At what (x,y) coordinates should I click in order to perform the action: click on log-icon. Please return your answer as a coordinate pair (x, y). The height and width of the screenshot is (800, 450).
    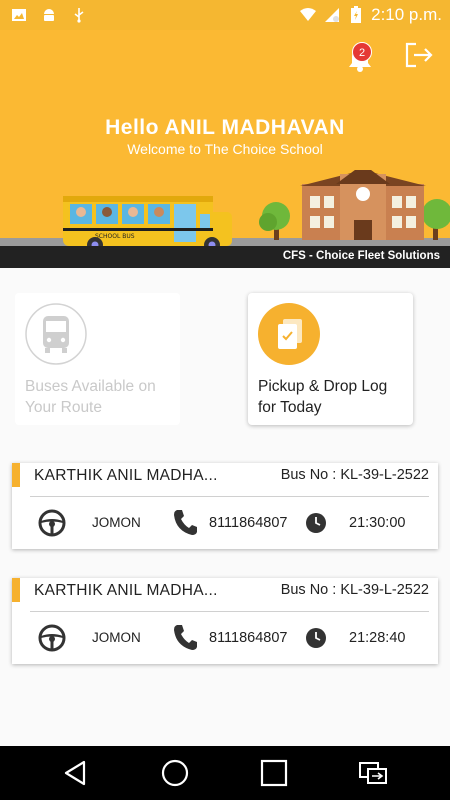
    Looking at the image, I should click on (289, 334).